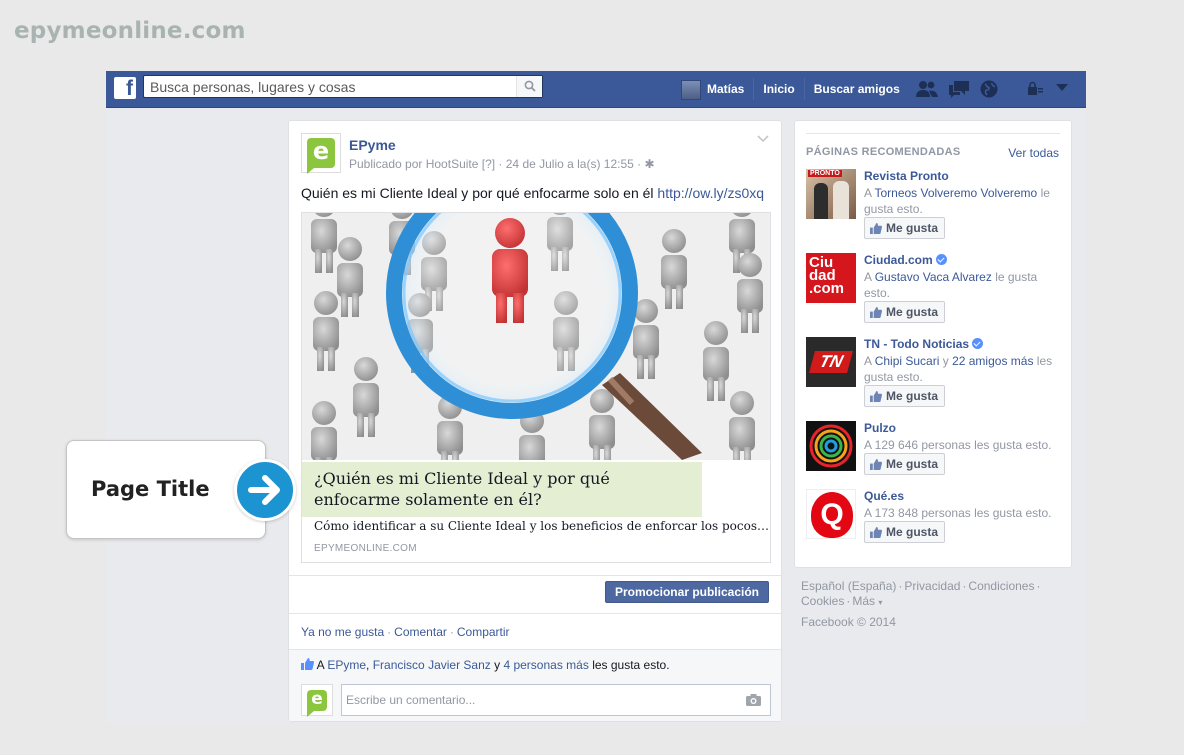 Image resolution: width=1184 pixels, height=755 pixels. What do you see at coordinates (753, 700) in the screenshot?
I see `camera-icon` at bounding box center [753, 700].